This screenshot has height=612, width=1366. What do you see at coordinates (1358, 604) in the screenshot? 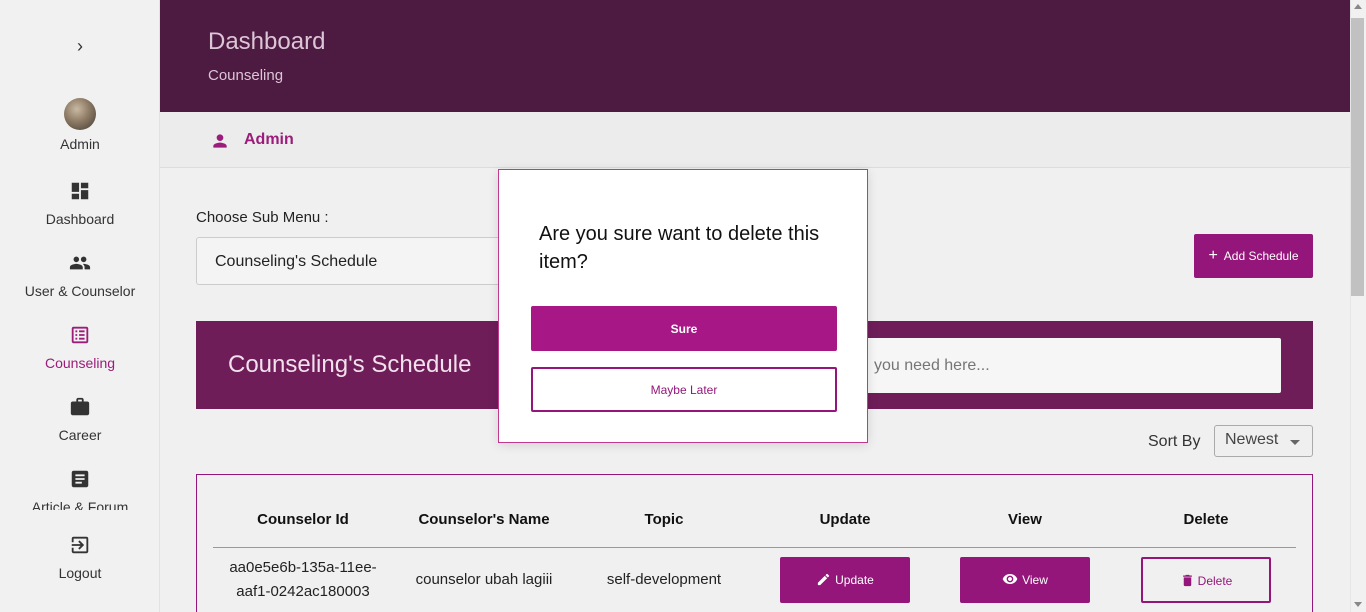
I see `scroll-down-arrow-icon` at bounding box center [1358, 604].